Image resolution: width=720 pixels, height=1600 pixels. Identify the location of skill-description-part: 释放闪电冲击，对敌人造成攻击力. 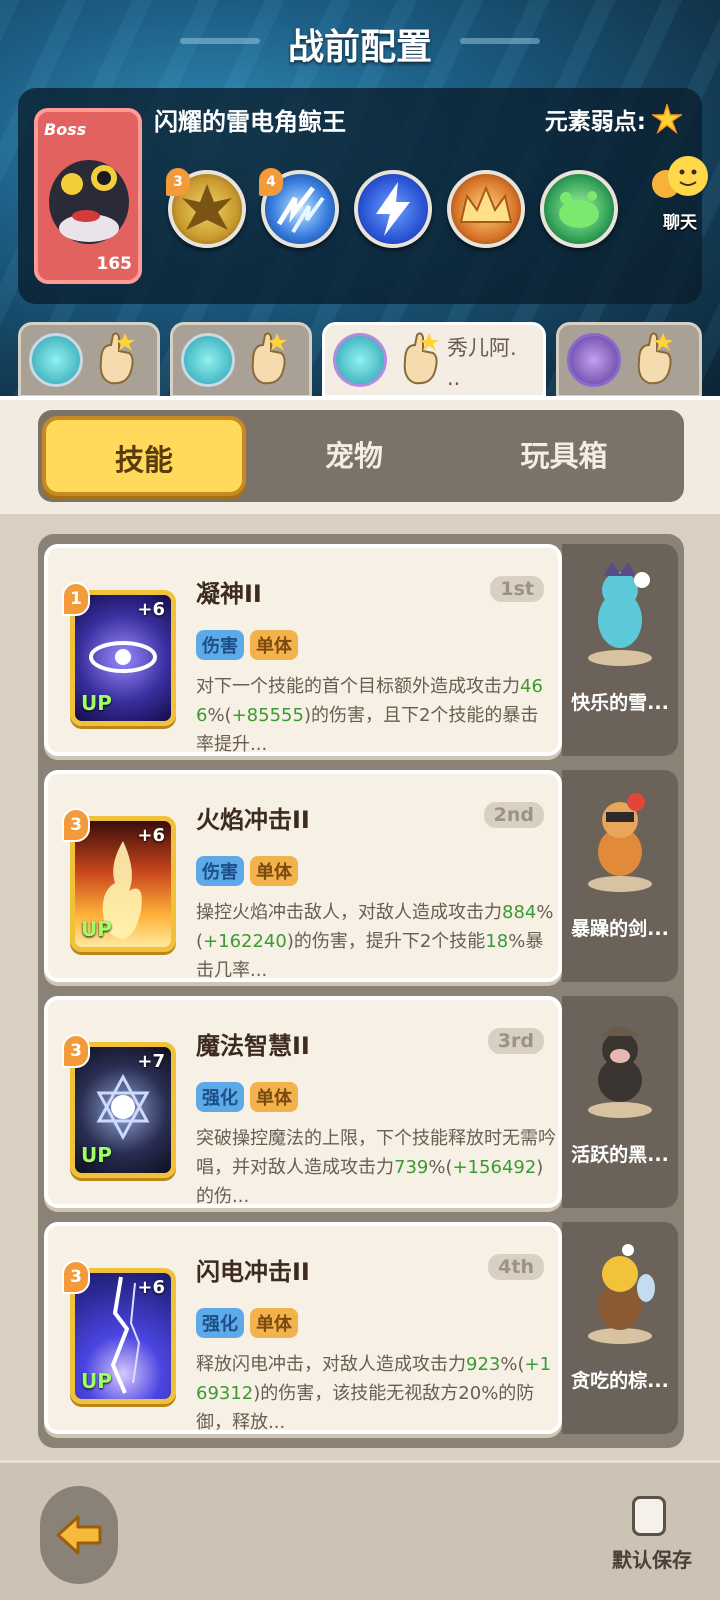
(331, 1364).